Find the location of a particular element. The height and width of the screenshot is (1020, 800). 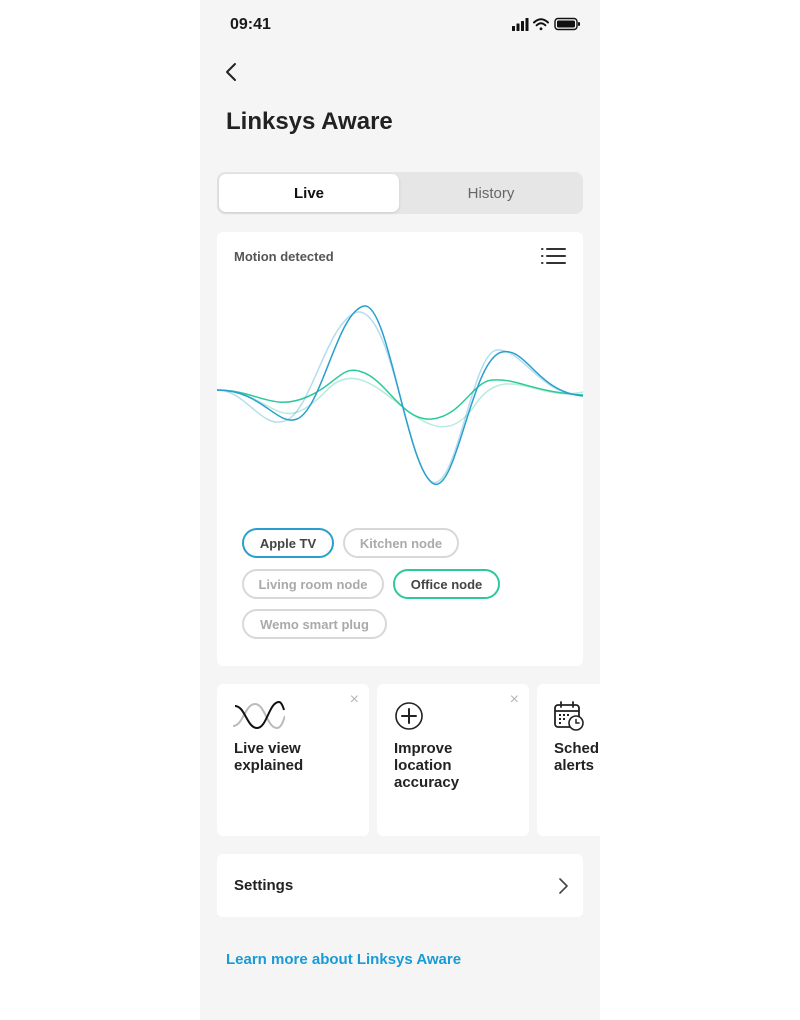

waves-icon is located at coordinates (259, 715).